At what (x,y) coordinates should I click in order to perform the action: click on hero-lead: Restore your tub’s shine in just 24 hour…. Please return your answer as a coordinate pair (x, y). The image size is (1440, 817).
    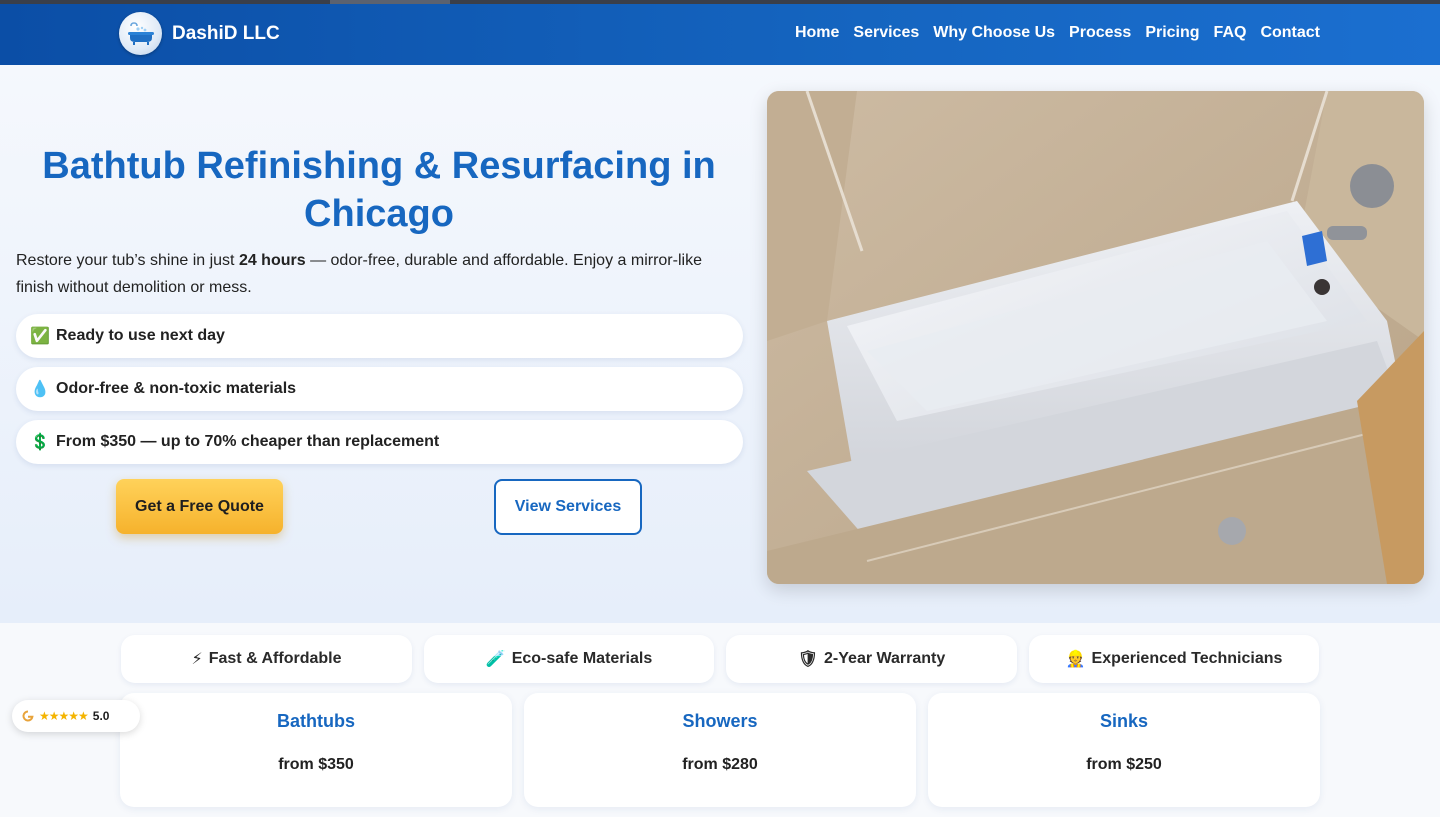
    Looking at the image, I should click on (376, 274).